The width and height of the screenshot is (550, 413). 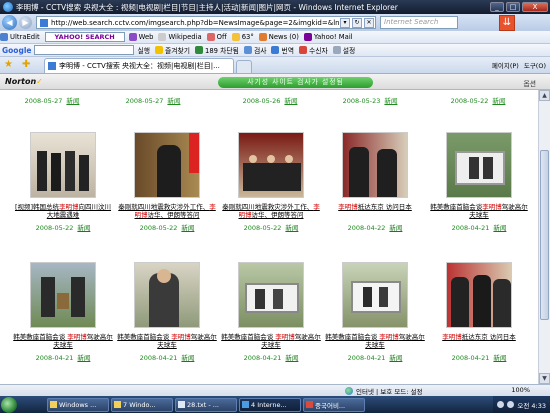 What do you see at coordinates (28, 65) in the screenshot?
I see `add-favorites-icon: ✚` at bounding box center [28, 65].